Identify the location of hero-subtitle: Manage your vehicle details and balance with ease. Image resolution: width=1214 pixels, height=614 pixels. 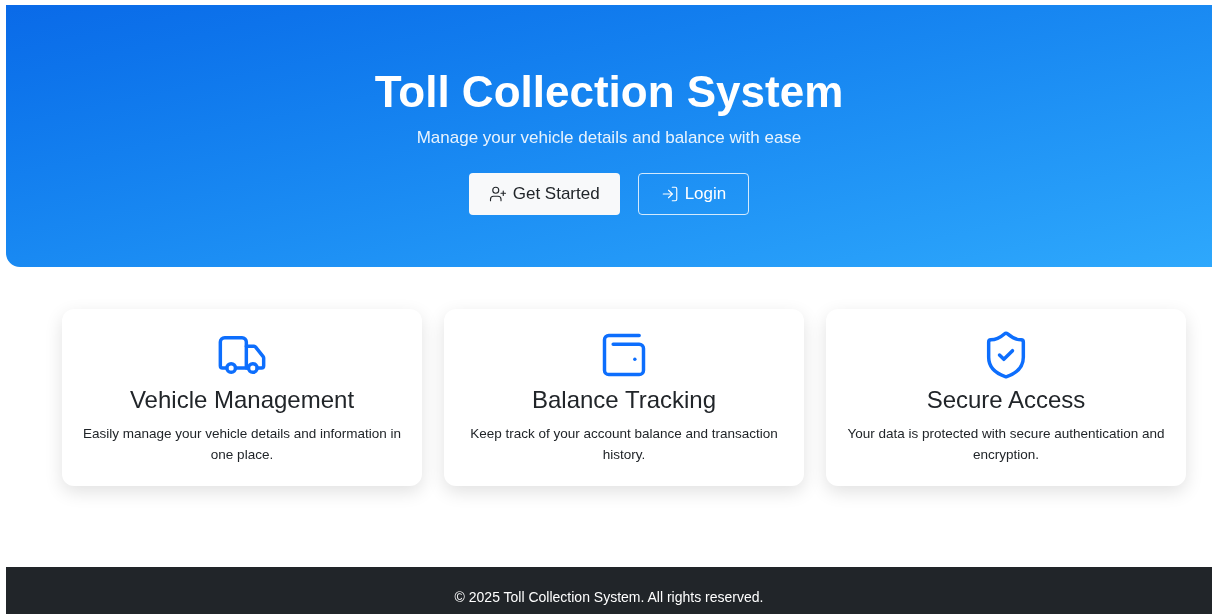
(609, 138).